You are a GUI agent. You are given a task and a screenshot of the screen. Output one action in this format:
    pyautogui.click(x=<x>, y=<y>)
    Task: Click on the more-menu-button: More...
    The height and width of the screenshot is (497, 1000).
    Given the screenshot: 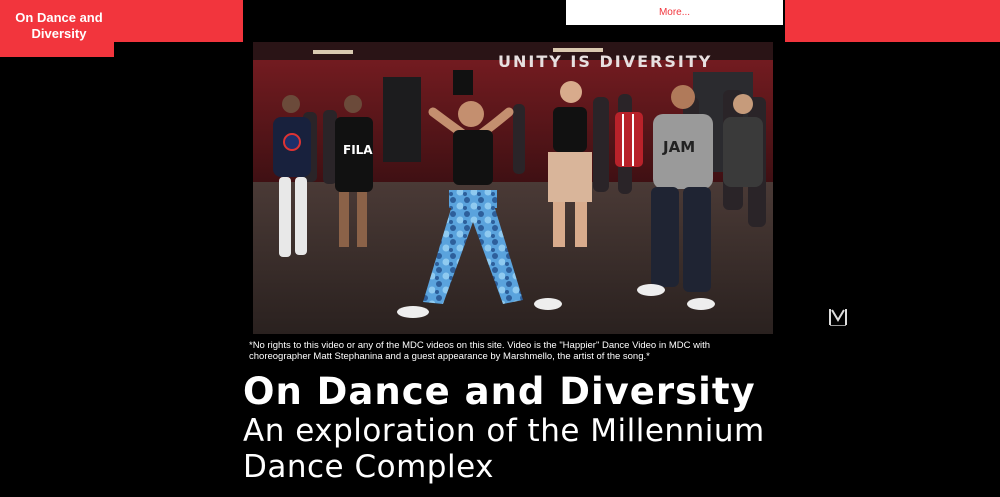 What is the action you would take?
    pyautogui.click(x=674, y=12)
    